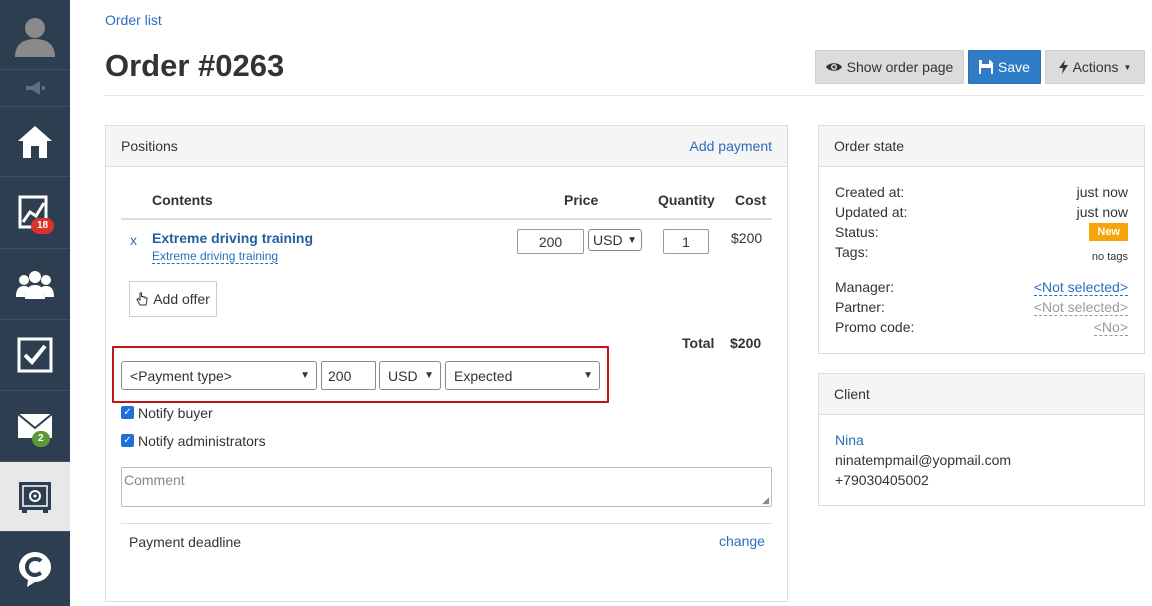 The height and width of the screenshot is (606, 1152). What do you see at coordinates (751, 200) in the screenshot?
I see `col-cost: Cost` at bounding box center [751, 200].